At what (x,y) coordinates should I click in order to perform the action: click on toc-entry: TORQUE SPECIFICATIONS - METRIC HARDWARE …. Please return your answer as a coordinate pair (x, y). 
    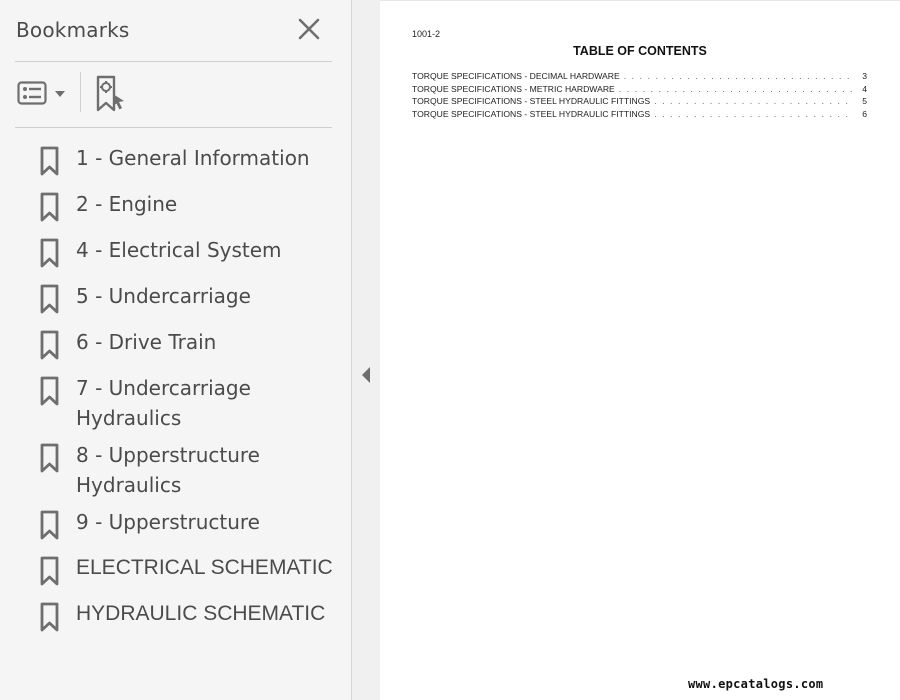
    Looking at the image, I should click on (639, 90).